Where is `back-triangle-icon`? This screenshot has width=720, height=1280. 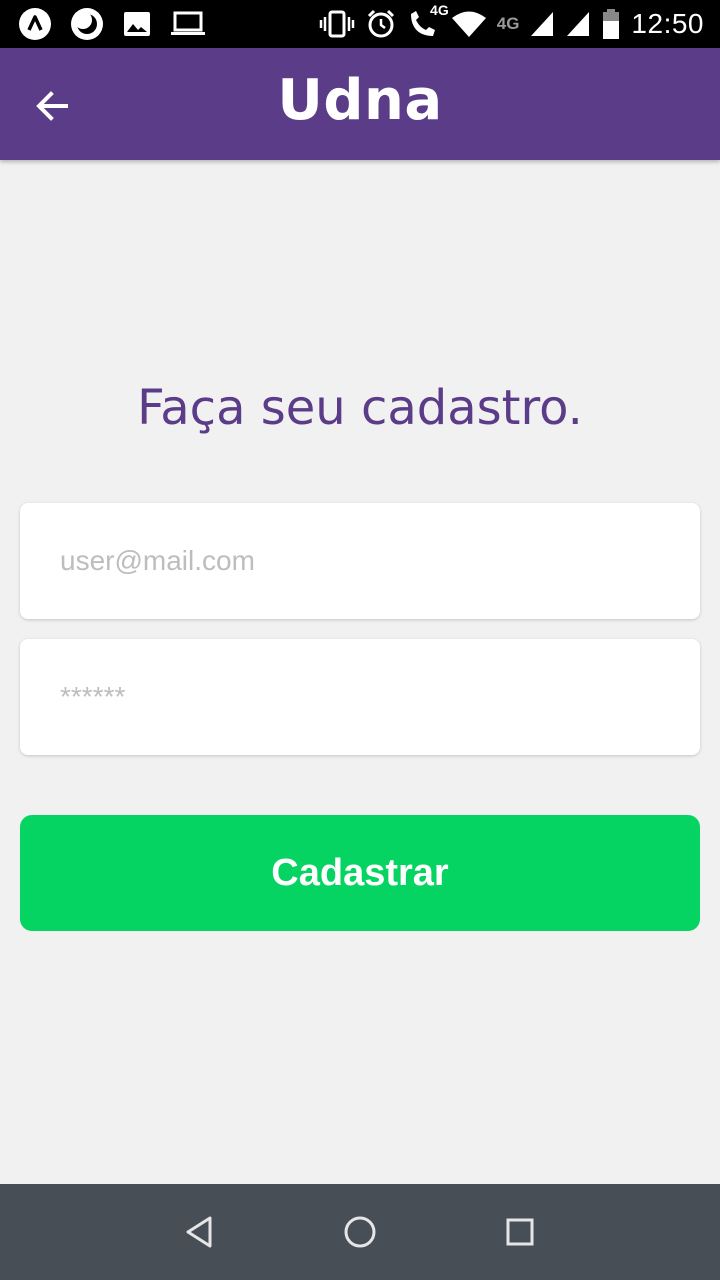 back-triangle-icon is located at coordinates (199, 1232).